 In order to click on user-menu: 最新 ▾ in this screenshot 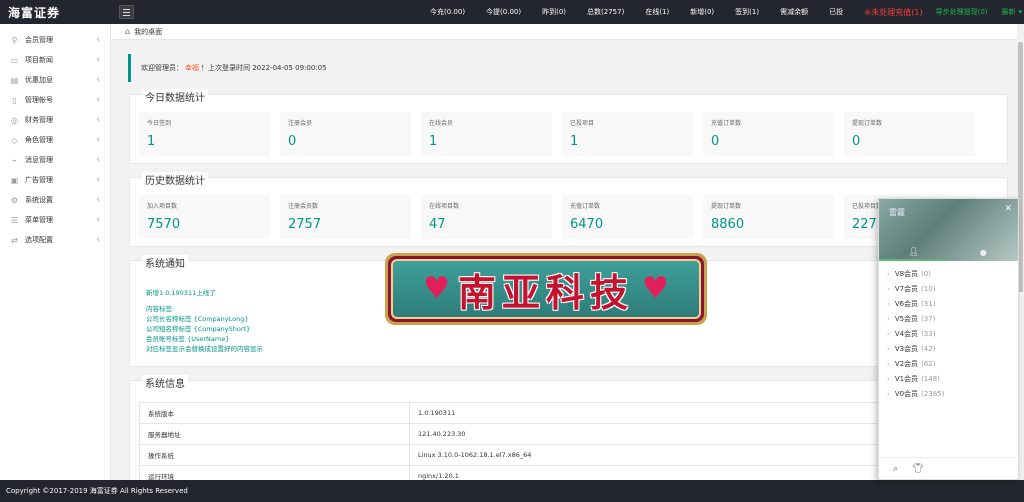, I will do `click(1012, 12)`.